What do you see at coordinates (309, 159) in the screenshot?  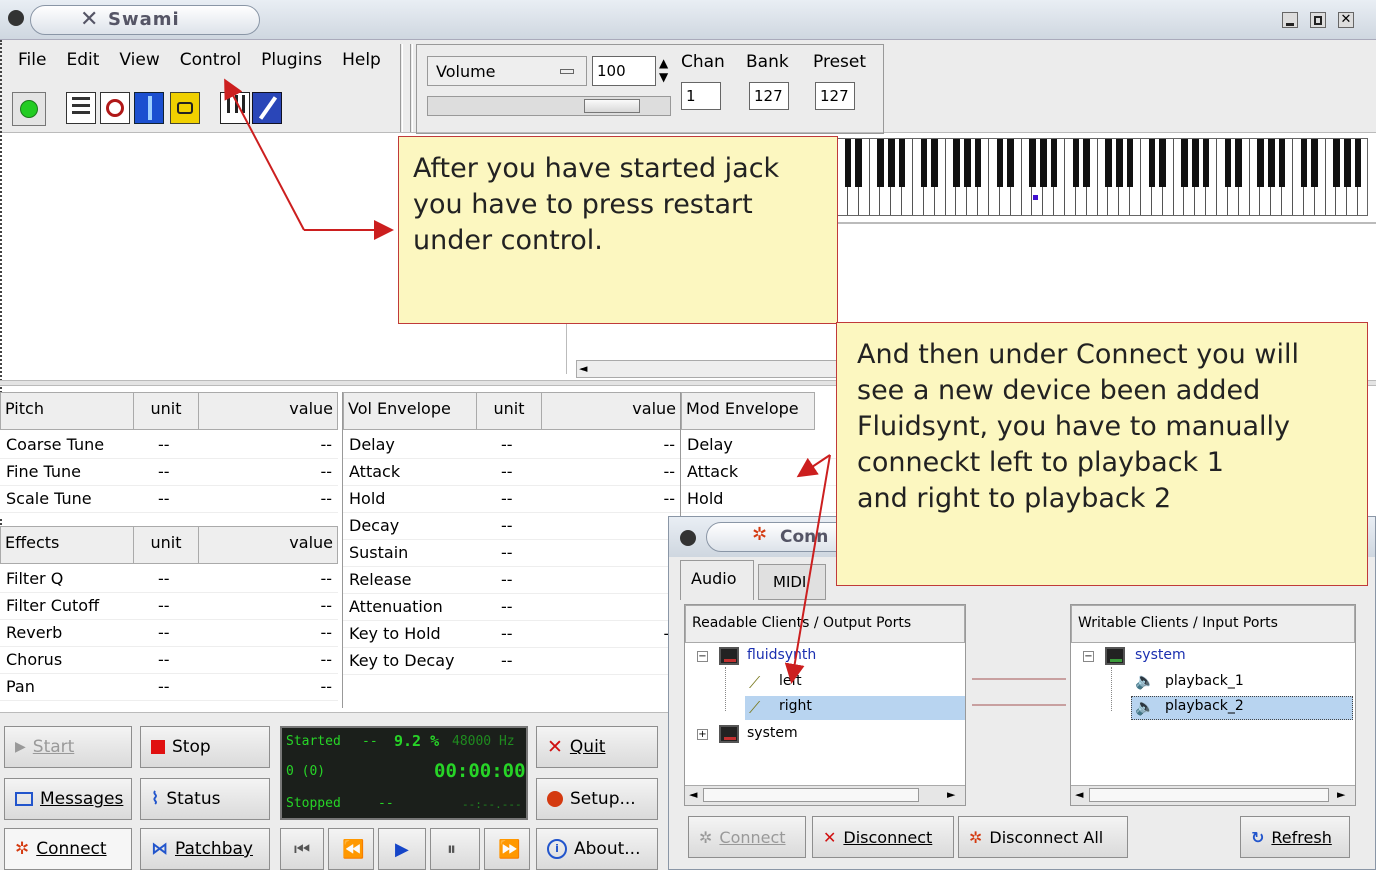 I see `arrow-to-control-menu` at bounding box center [309, 159].